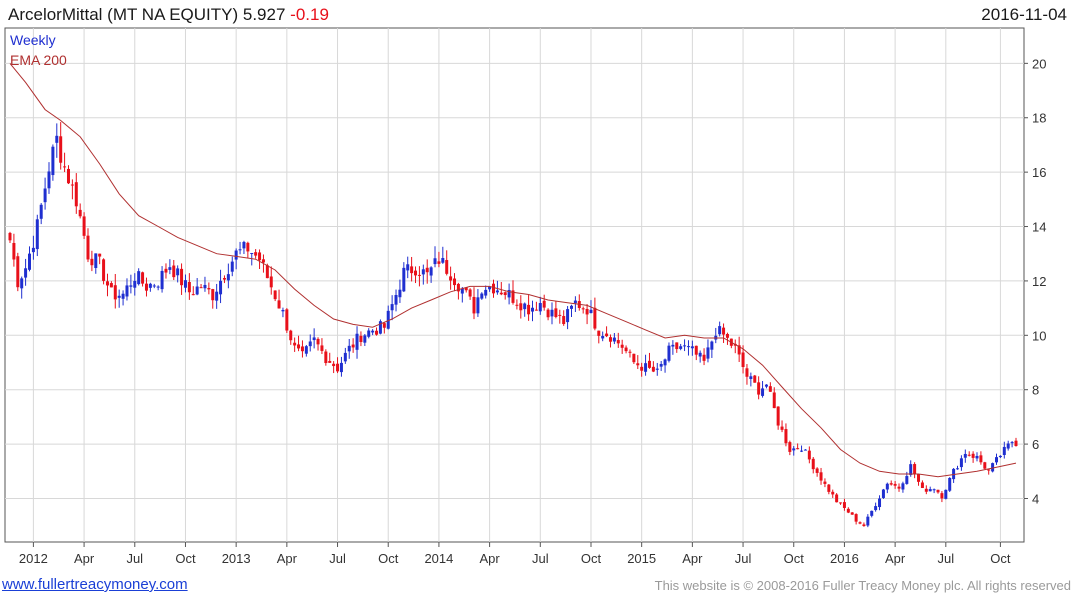 This screenshot has height=600, width=1075. Describe the element at coordinates (1039, 227) in the screenshot. I see `y-tick-label: 14` at that location.